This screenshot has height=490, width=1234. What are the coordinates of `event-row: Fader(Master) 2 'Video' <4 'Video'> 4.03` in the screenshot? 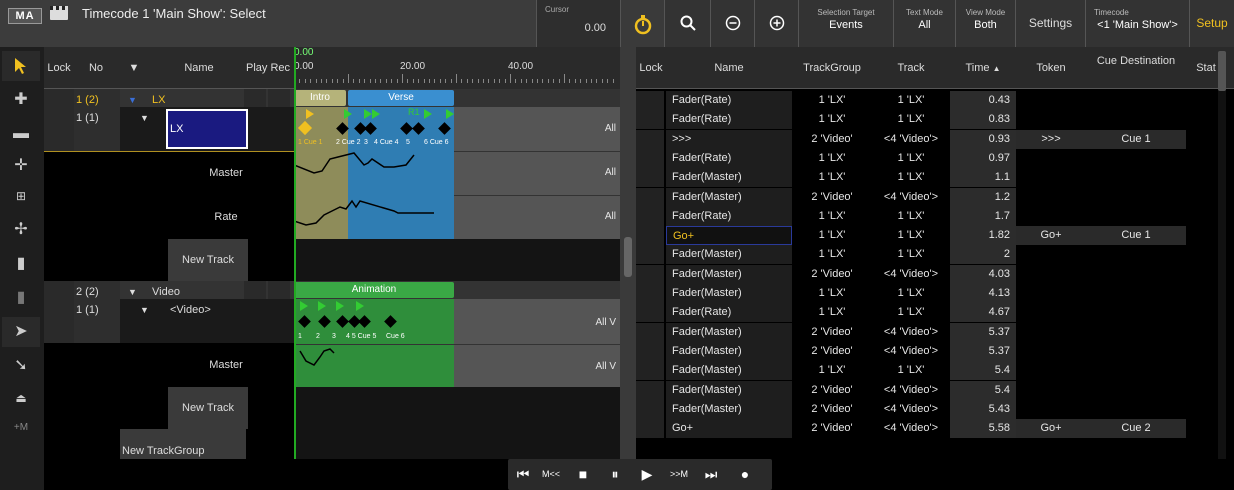 It's located at (916, 274).